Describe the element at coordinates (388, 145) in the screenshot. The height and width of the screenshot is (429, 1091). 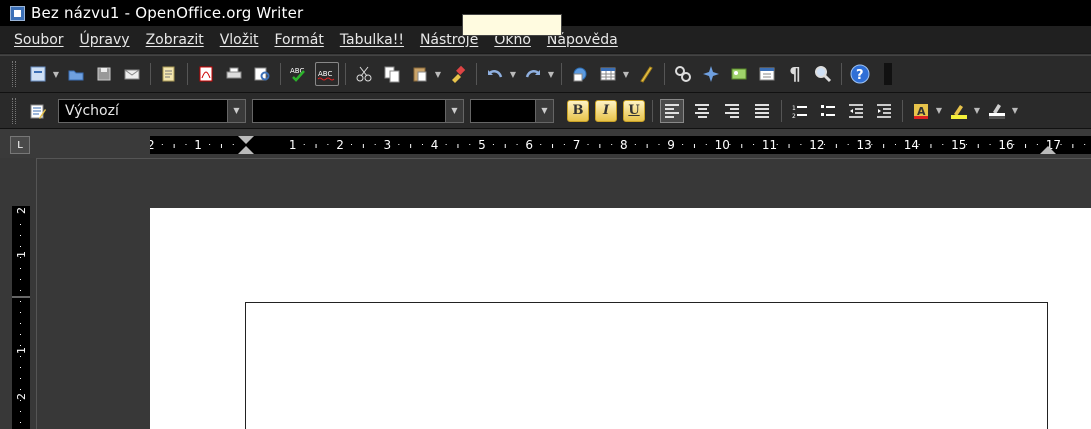
I see `ruler-tick-label: 3` at that location.